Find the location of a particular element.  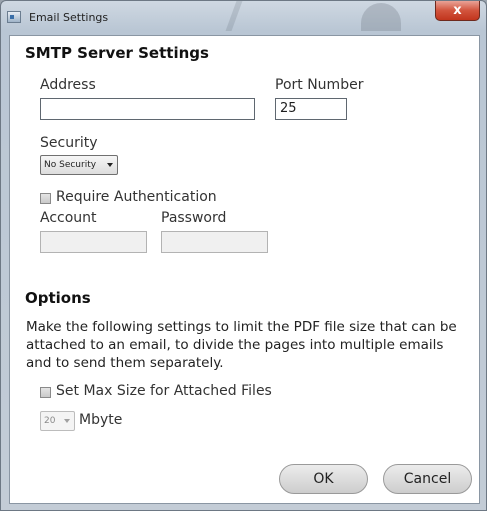

require-auth-checkbox is located at coordinates (45, 198).